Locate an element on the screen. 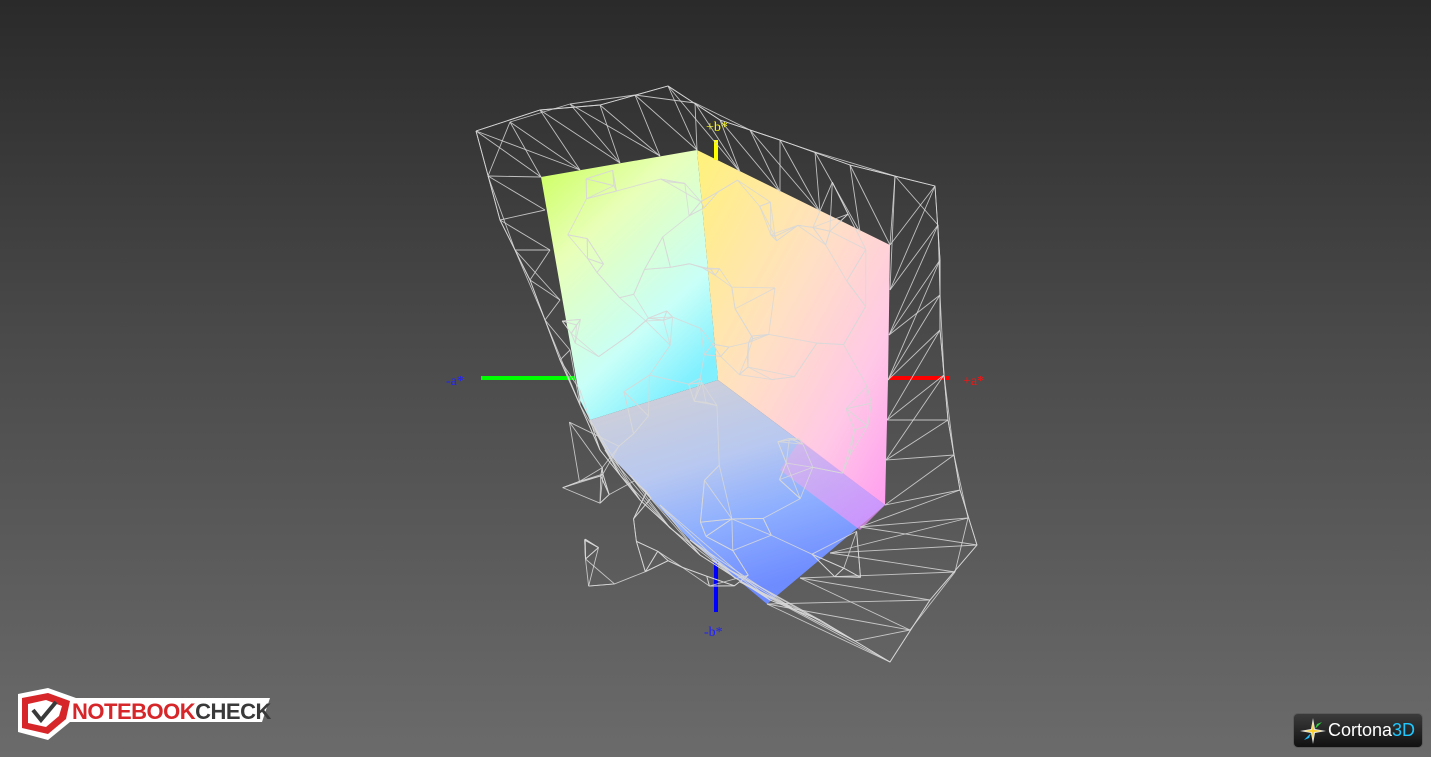  cortona-star-icon is located at coordinates (1313, 731).